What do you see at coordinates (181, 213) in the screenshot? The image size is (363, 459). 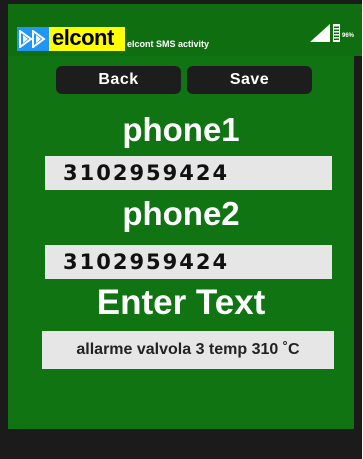 I see `phone2-label: phone2` at bounding box center [181, 213].